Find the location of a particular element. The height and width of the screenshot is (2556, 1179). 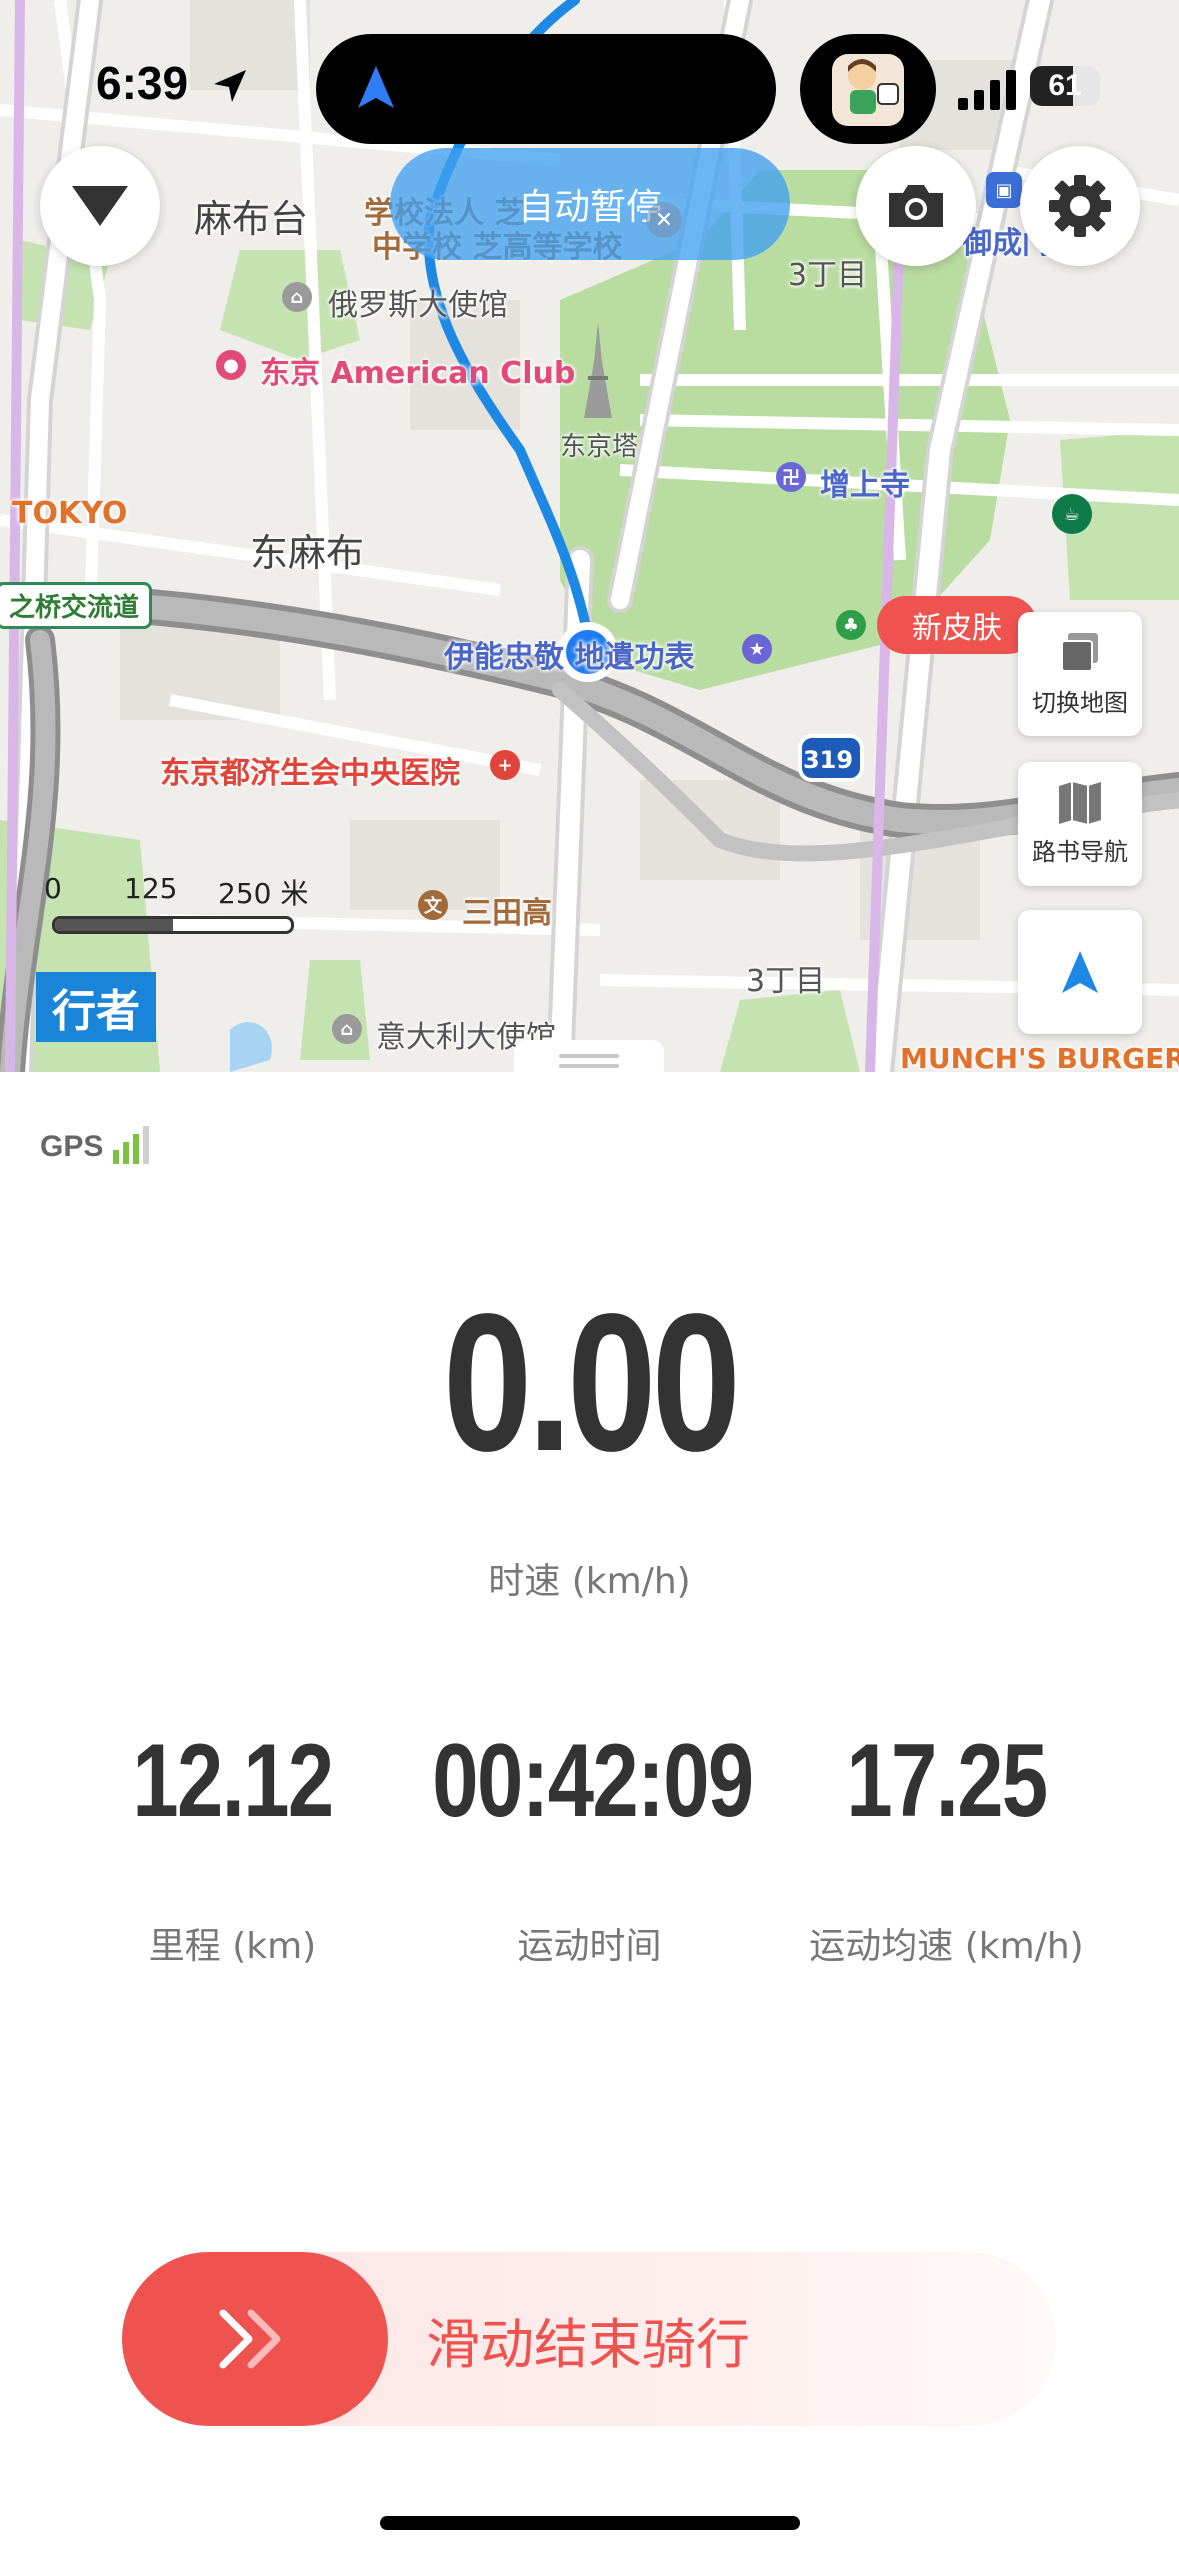

gps-label: GPS is located at coordinates (72, 1146).